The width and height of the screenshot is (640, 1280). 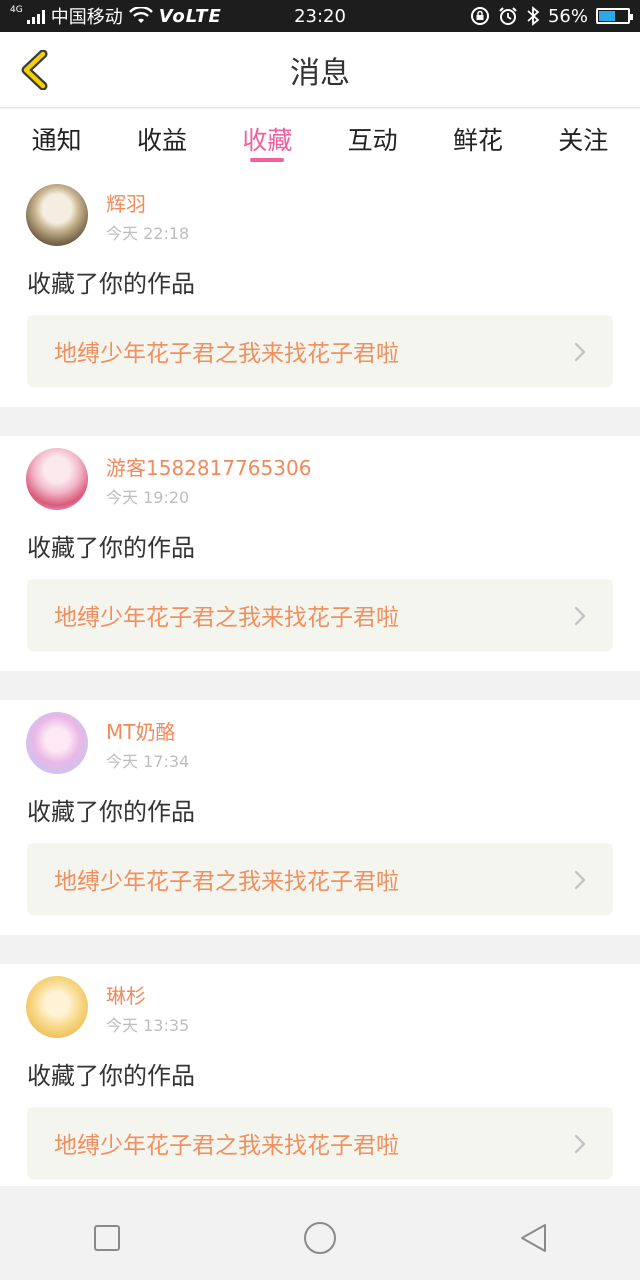 I want to click on tab-label: 通知, so click(x=56, y=140).